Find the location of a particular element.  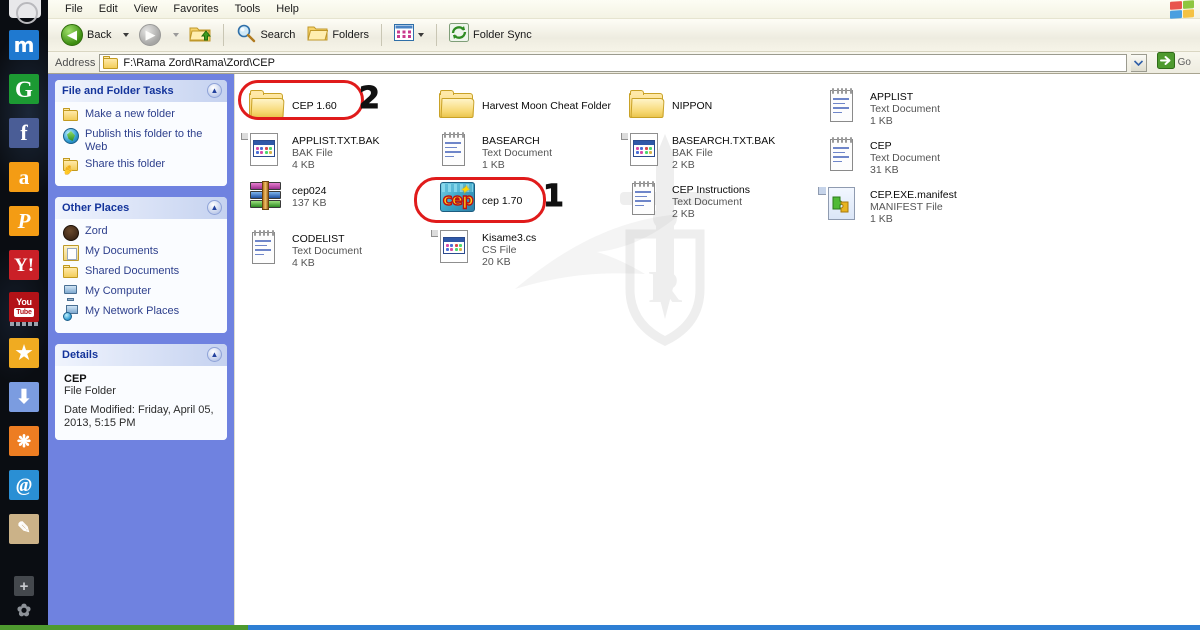

file-name: CEP.EXE.manifest is located at coordinates (913, 195).